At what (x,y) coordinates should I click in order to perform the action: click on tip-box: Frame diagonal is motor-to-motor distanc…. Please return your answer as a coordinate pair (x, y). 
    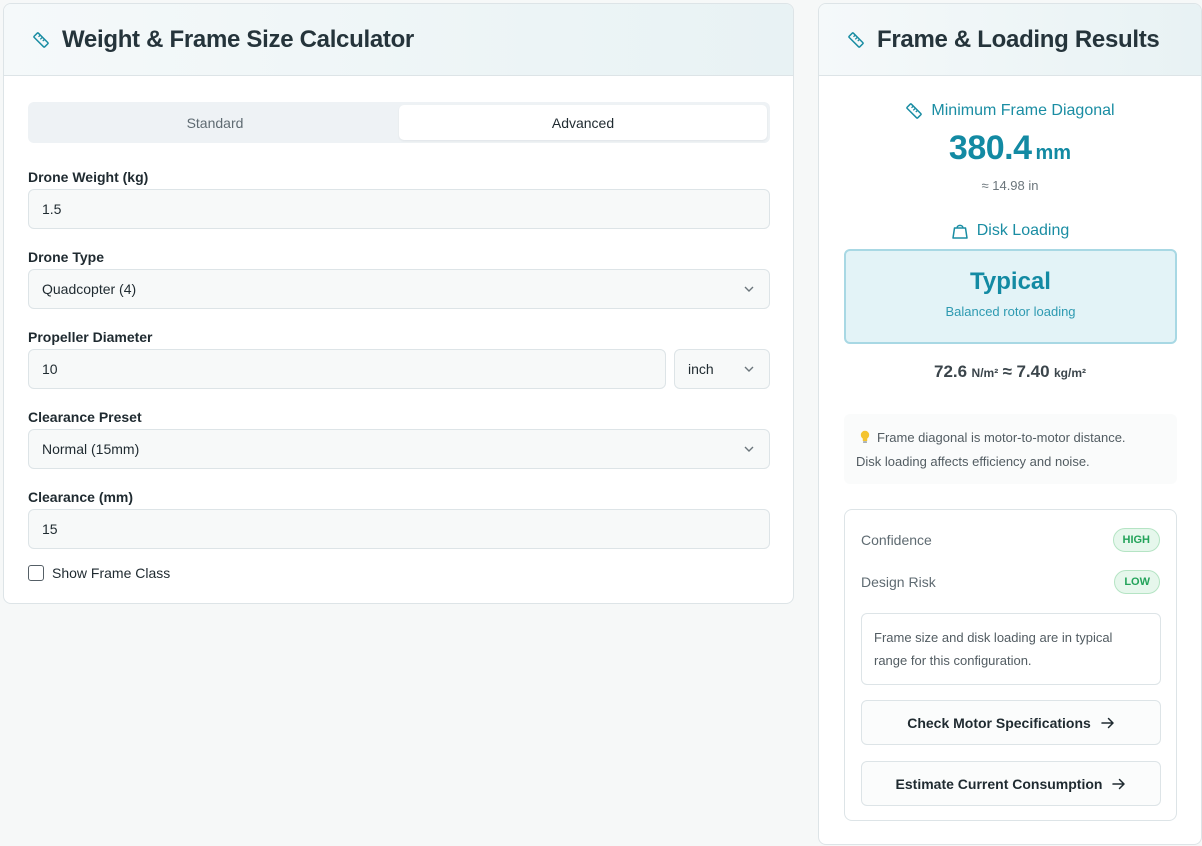
    Looking at the image, I should click on (1010, 449).